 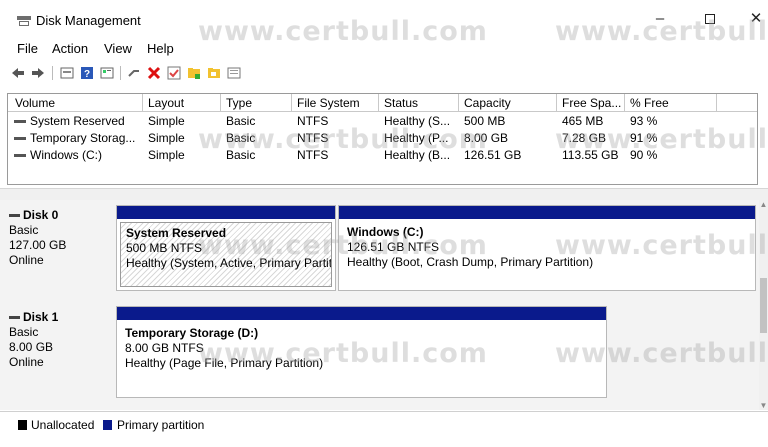 What do you see at coordinates (584, 138) in the screenshot?
I see `volume-free-space: 7.28 GB` at bounding box center [584, 138].